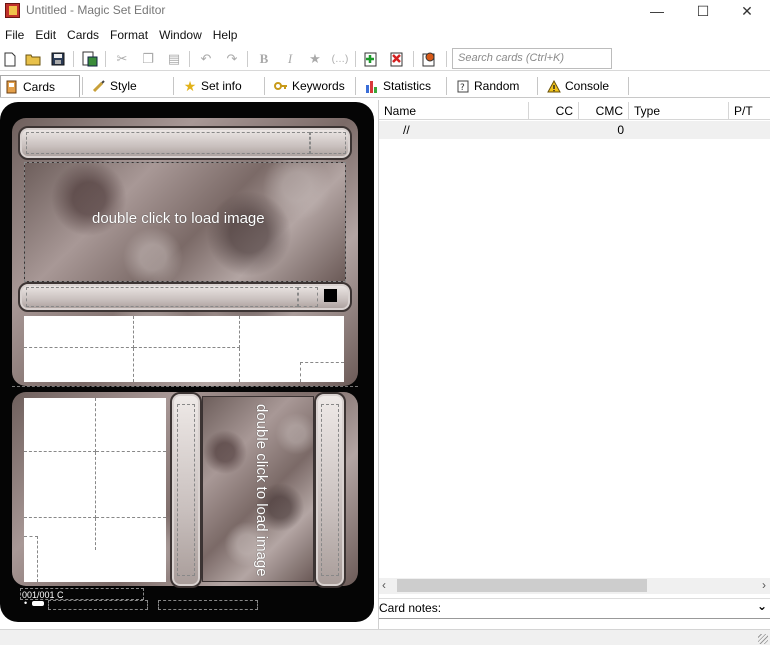 This screenshot has height=645, width=770. What do you see at coordinates (33, 59) in the screenshot?
I see `open-folder-icon` at bounding box center [33, 59].